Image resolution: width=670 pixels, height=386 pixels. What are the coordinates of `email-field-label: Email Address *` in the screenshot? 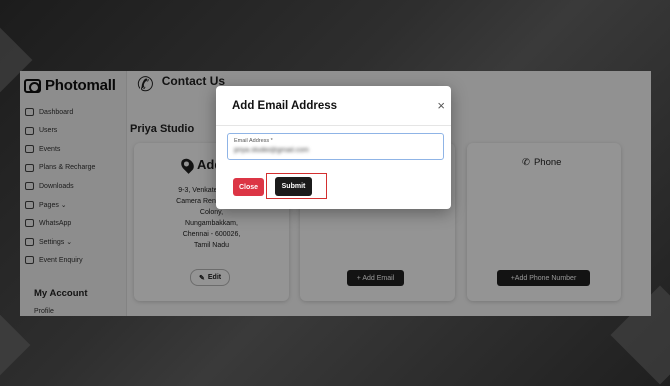 It's located at (253, 141).